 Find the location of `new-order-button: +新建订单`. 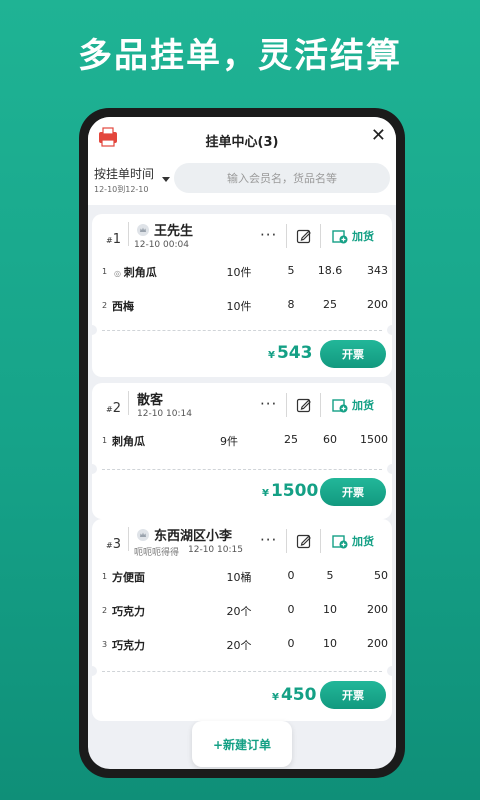

new-order-button: +新建订单 is located at coordinates (242, 744).